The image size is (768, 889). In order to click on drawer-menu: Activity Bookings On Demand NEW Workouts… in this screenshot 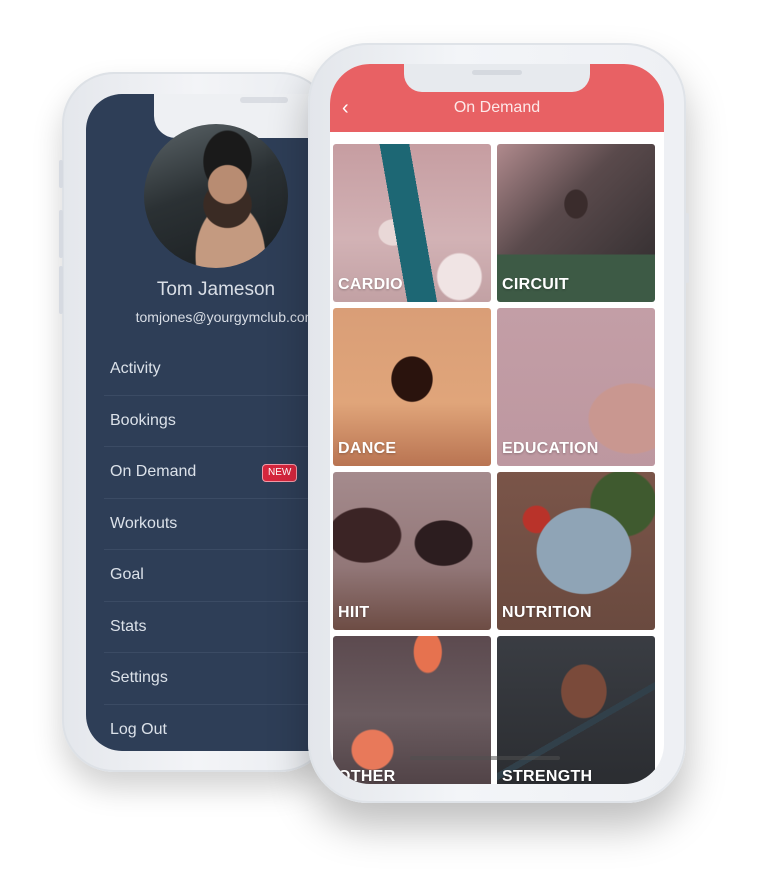, I will do `click(218, 547)`.